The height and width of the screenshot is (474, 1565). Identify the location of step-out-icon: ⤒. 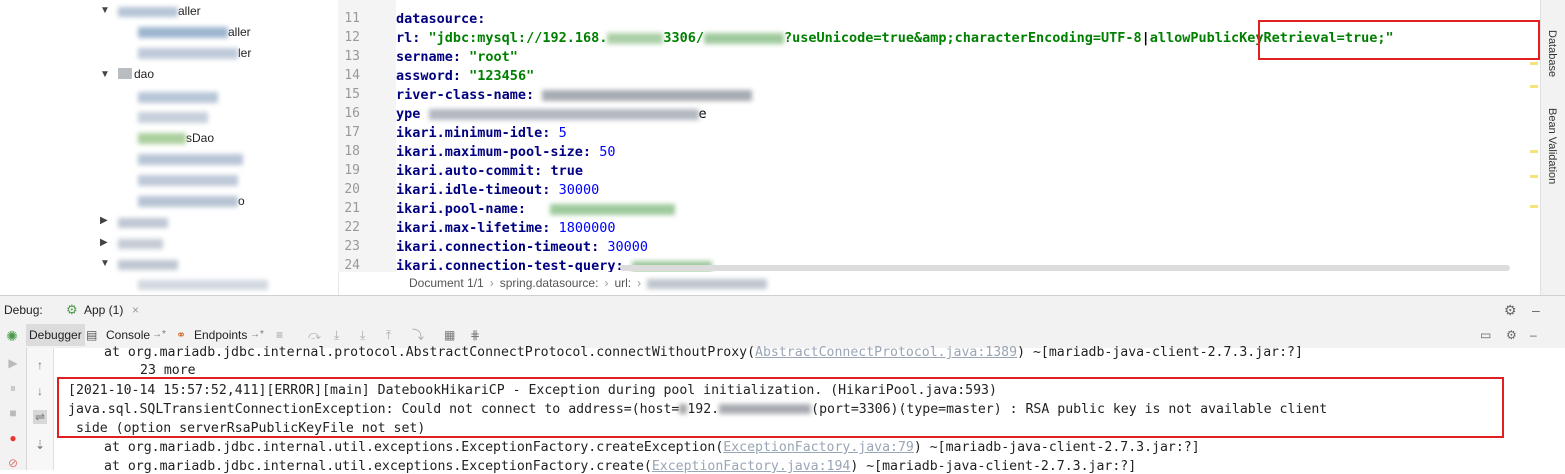
(388, 335).